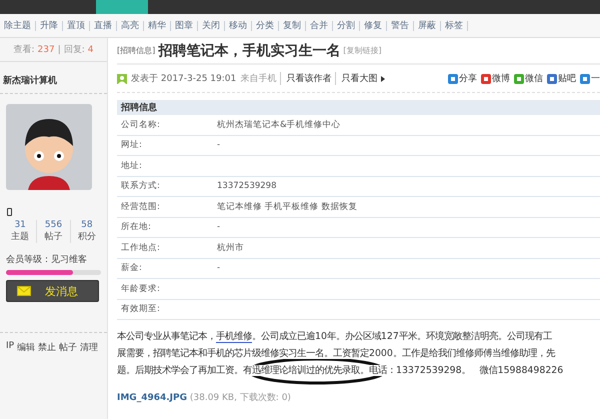 The height and width of the screenshot is (419, 600). Describe the element at coordinates (53, 78) in the screenshot. I see `author-name: 新杰瑞计算机` at that location.